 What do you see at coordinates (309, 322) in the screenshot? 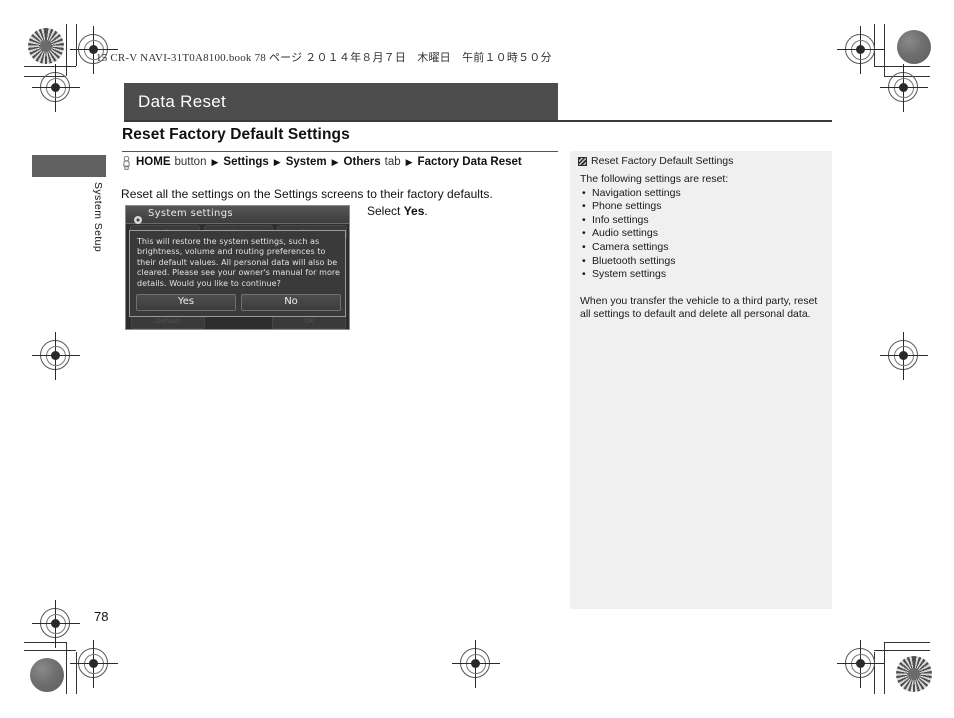
I see `device-ok-button: OK` at bounding box center [309, 322].